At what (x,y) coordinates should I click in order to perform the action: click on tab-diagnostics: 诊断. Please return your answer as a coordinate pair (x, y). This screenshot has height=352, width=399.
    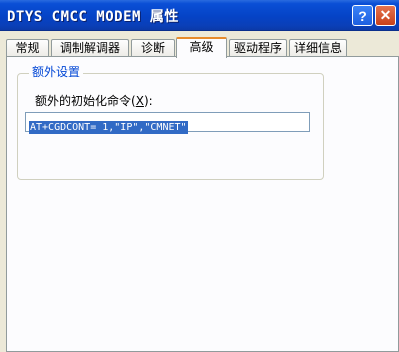
    Looking at the image, I should click on (153, 48).